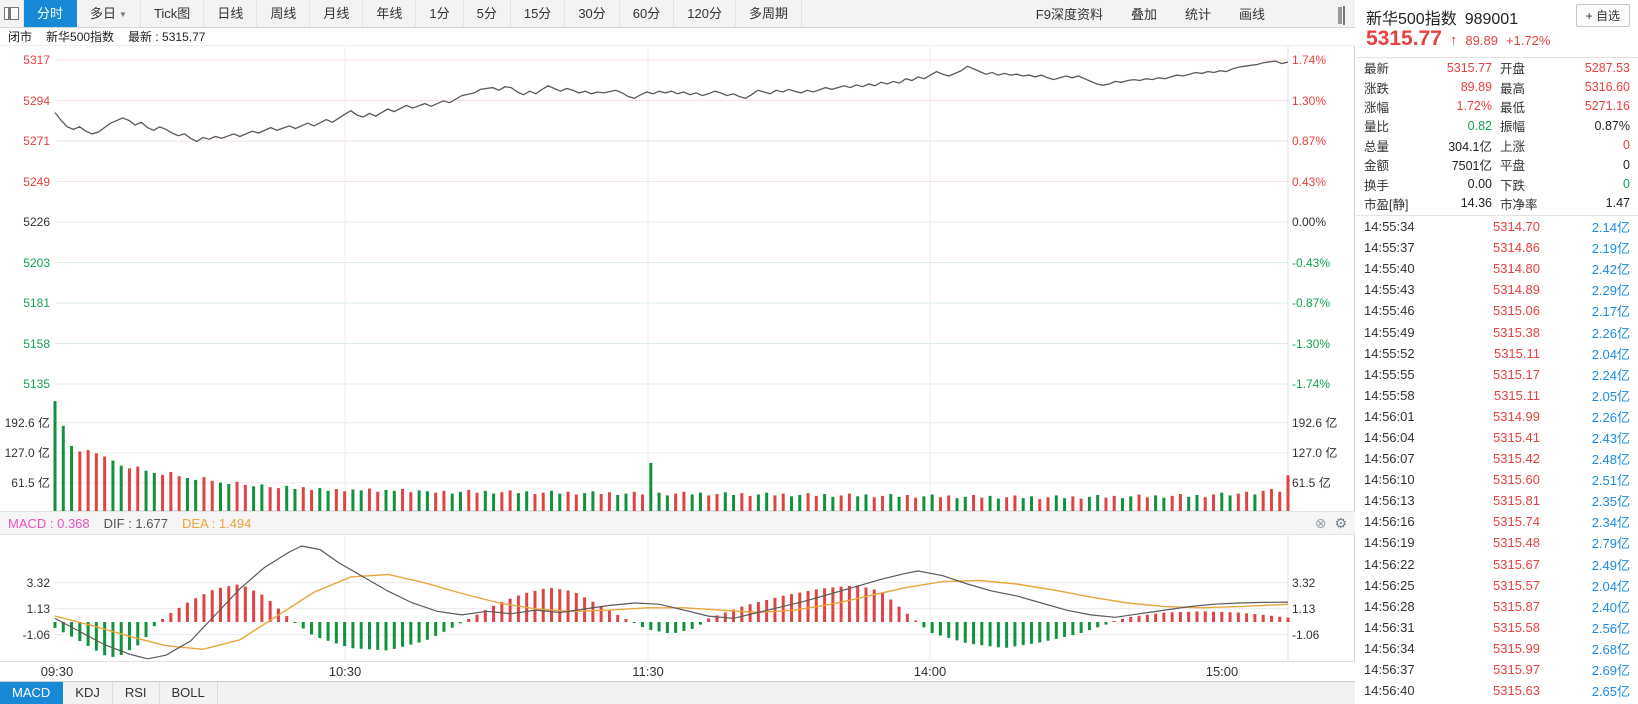  Describe the element at coordinates (1389, 627) in the screenshot. I see `tick-time: 14:56:31` at that location.